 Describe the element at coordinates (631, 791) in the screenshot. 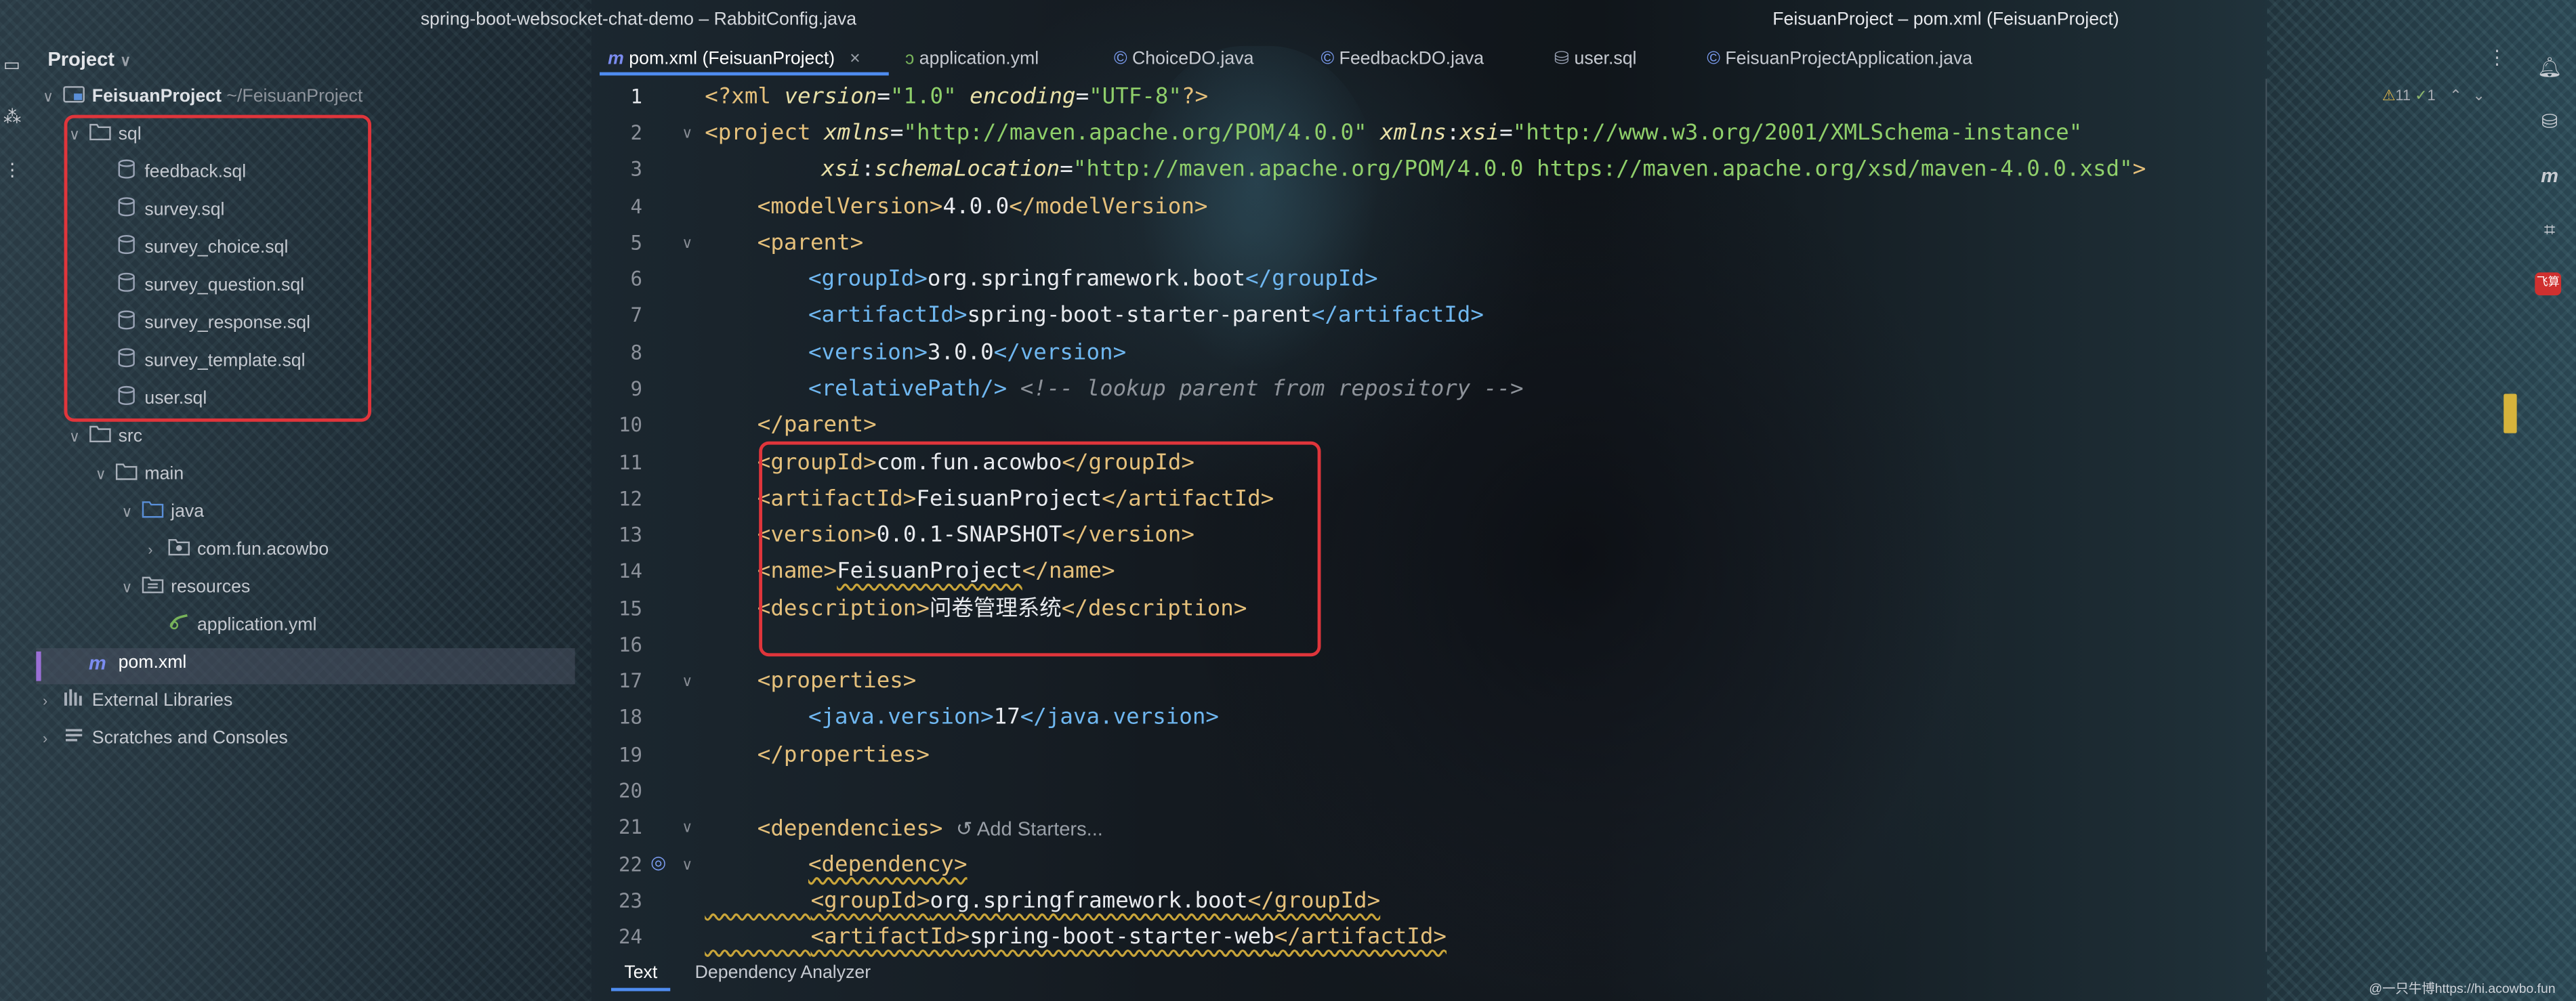

I see `line-number: 20` at that location.